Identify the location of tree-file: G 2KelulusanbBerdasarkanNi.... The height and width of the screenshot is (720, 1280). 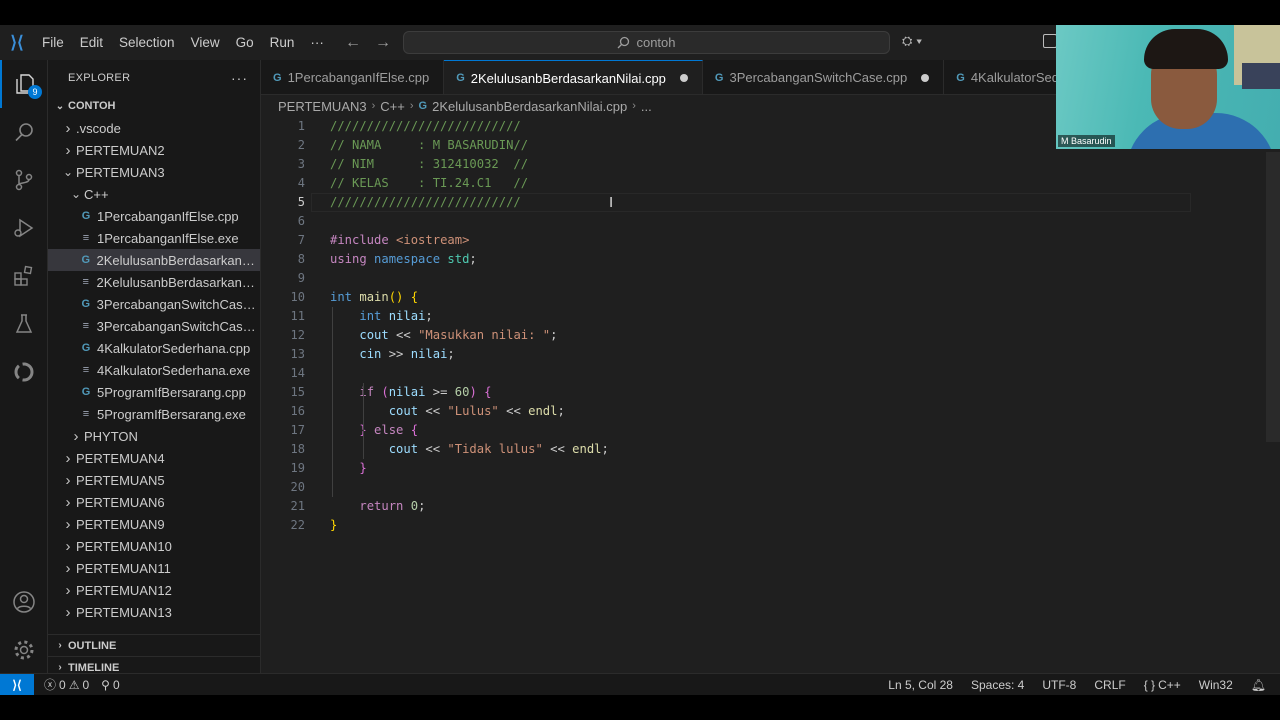
(154, 260).